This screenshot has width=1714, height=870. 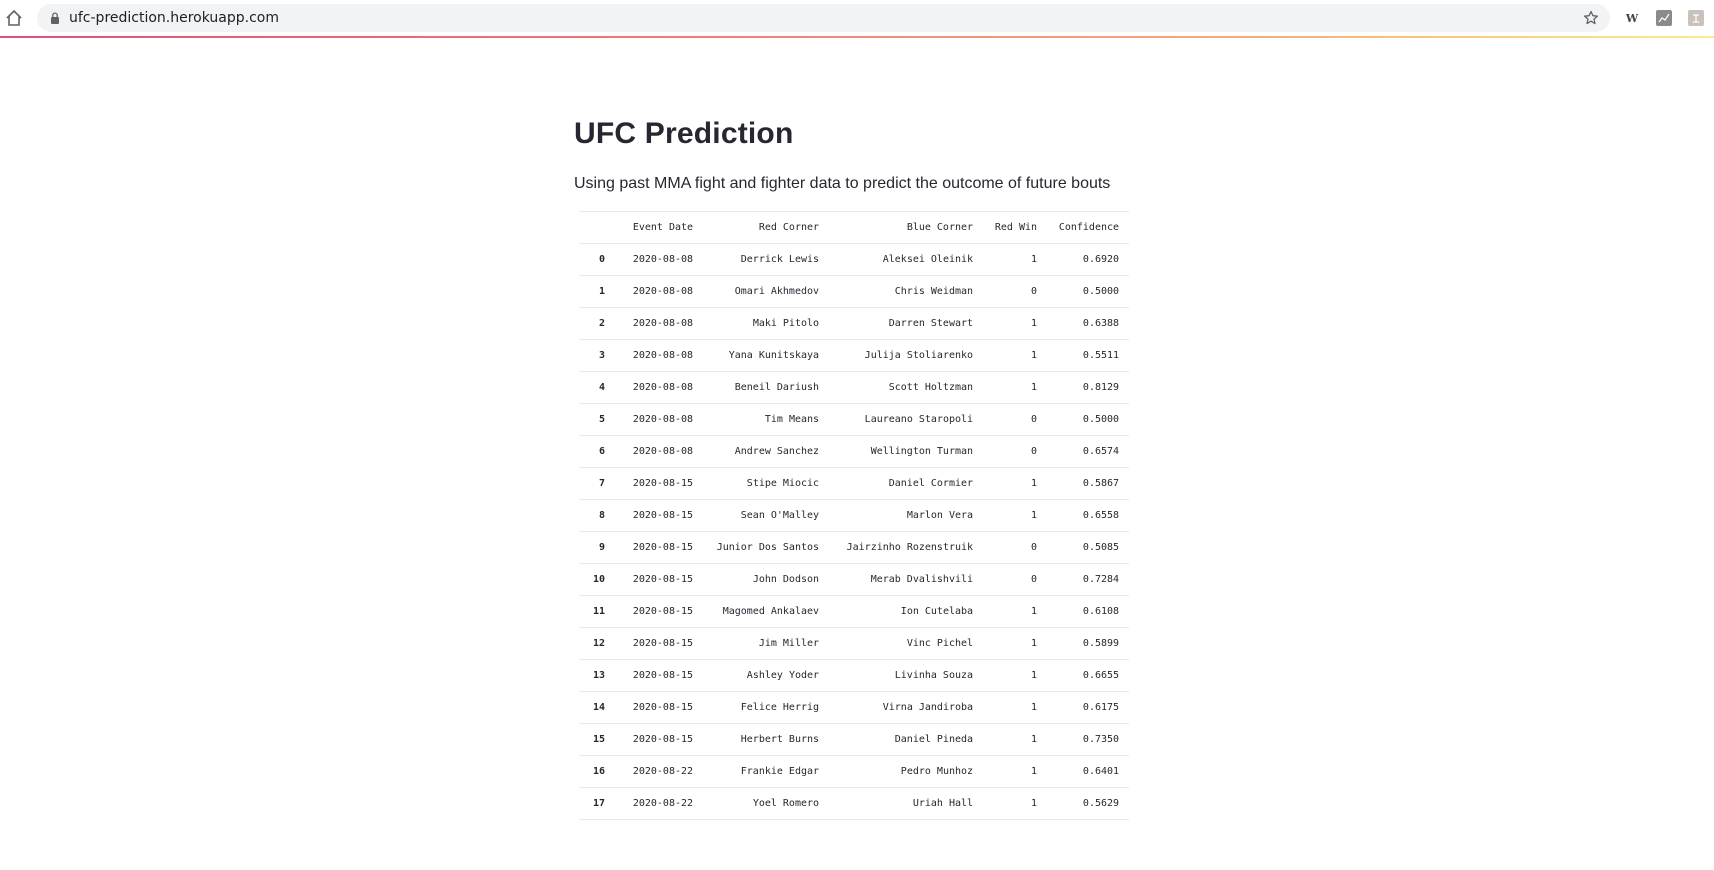 I want to click on cell-blue-corner: Livinha Souza, so click(x=906, y=675).